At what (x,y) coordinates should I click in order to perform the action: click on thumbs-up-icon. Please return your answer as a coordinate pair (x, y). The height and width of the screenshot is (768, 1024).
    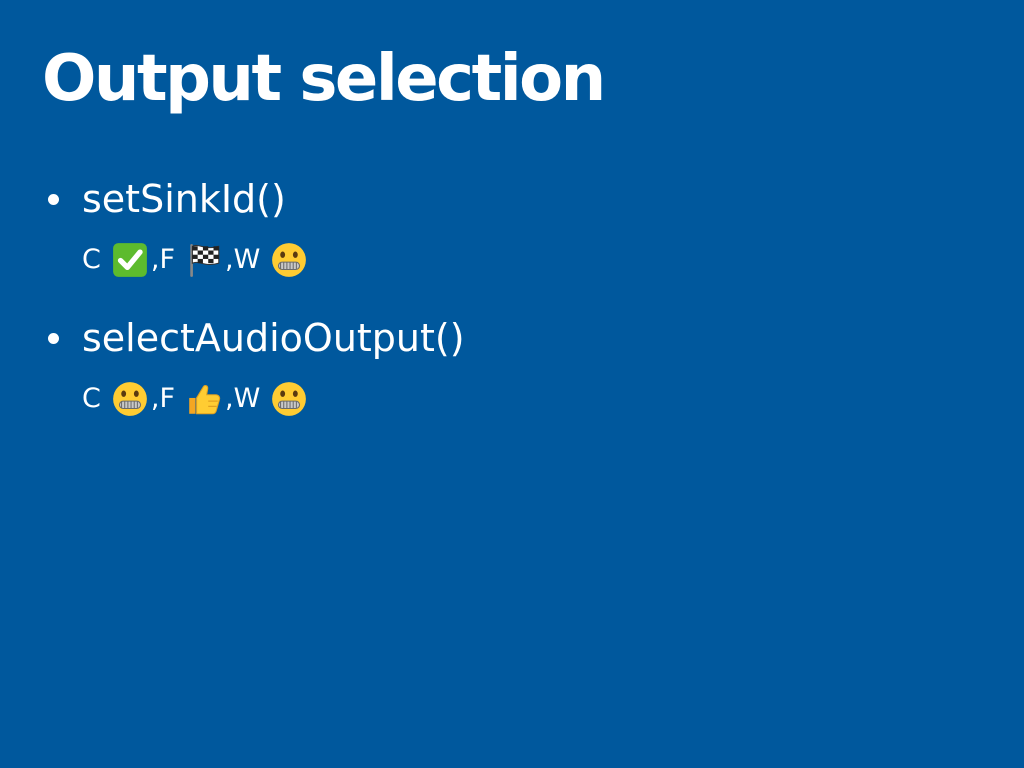
    Looking at the image, I should click on (204, 399).